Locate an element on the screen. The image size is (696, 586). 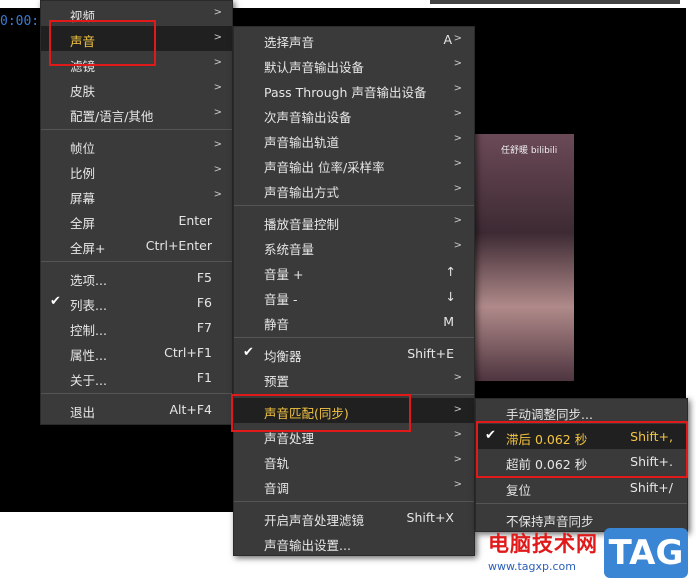
menu-item-label: 帧位 is located at coordinates (83, 148).